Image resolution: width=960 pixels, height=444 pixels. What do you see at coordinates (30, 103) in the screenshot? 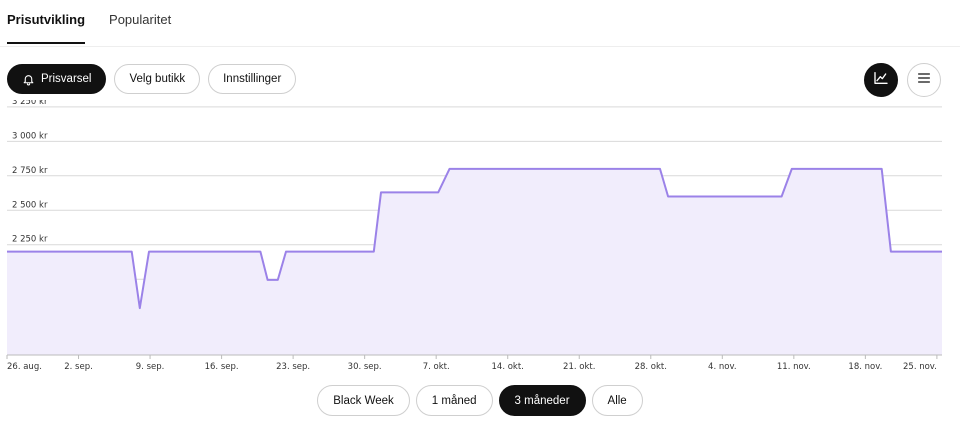
I see `y-tick-label: 3 250 kr` at bounding box center [30, 103].